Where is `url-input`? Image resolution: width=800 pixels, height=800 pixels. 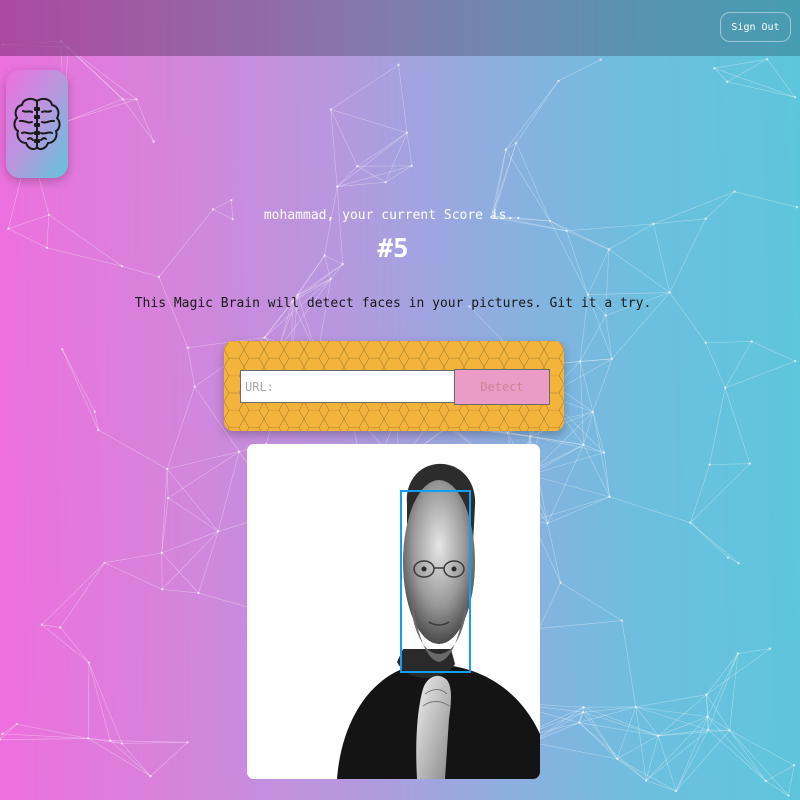
url-input is located at coordinates (347, 386).